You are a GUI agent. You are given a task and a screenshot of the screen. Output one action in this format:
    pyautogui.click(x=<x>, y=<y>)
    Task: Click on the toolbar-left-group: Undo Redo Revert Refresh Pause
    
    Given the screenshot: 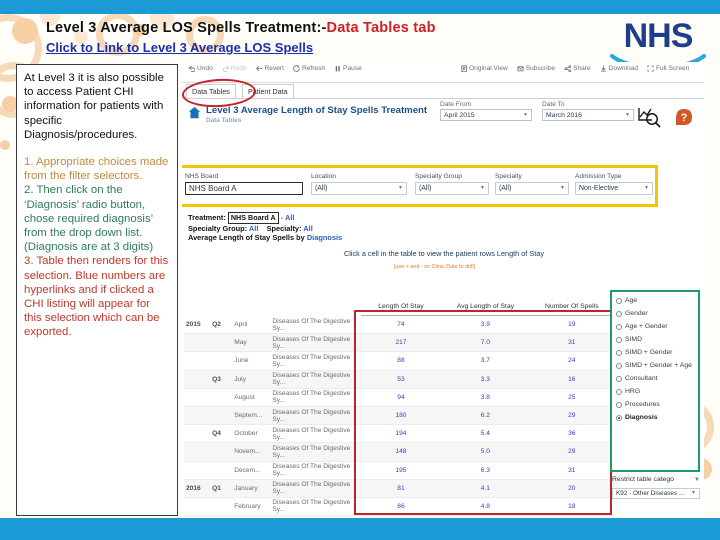 What is the action you would take?
    pyautogui.click(x=275, y=68)
    